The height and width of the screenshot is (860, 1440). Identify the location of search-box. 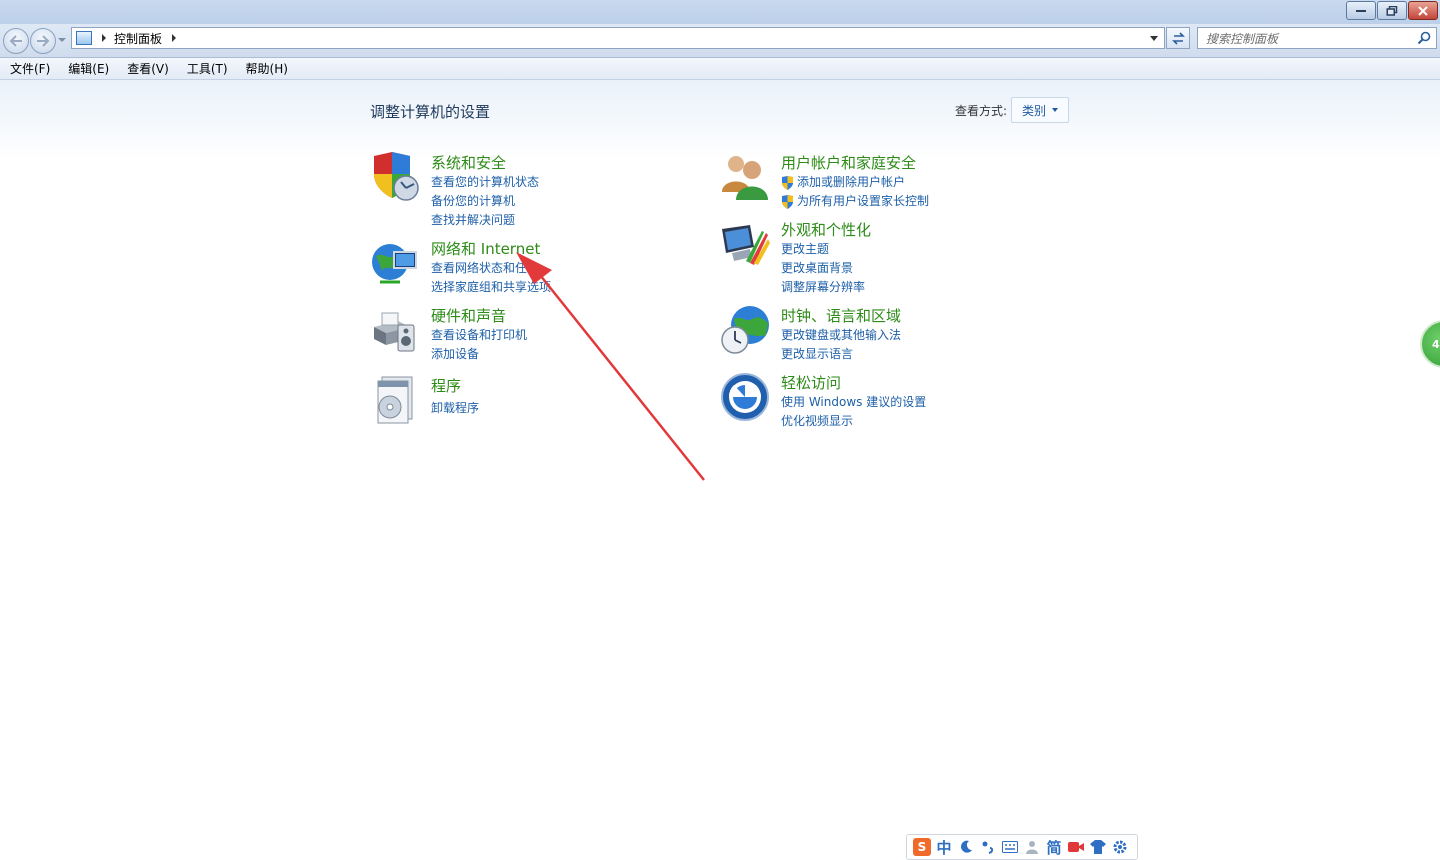
(1317, 38).